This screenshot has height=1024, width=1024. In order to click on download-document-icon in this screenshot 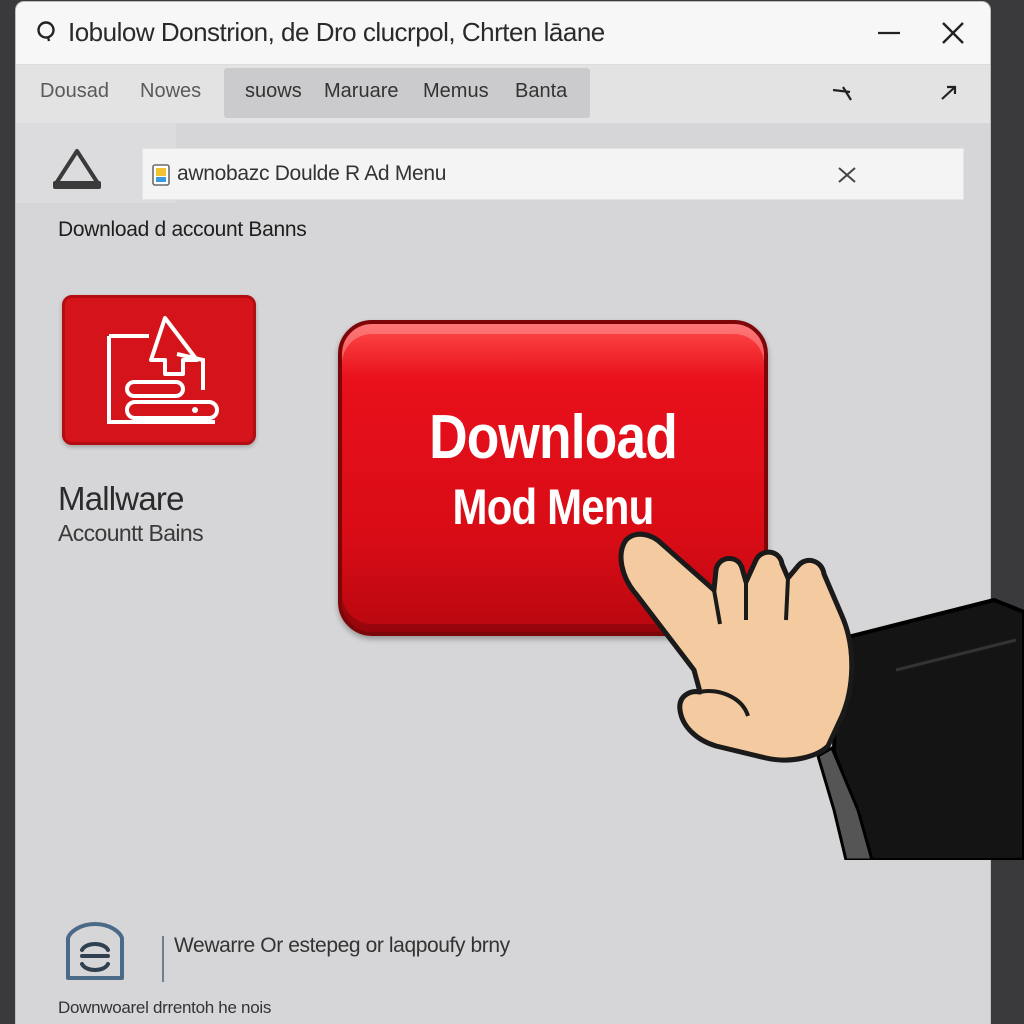, I will do `click(163, 370)`.